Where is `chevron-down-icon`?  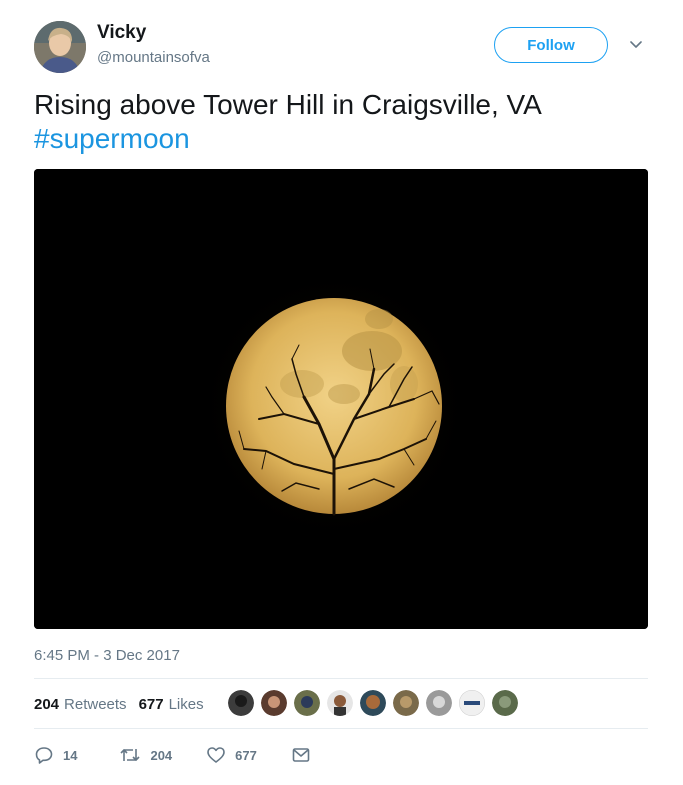 chevron-down-icon is located at coordinates (636, 45).